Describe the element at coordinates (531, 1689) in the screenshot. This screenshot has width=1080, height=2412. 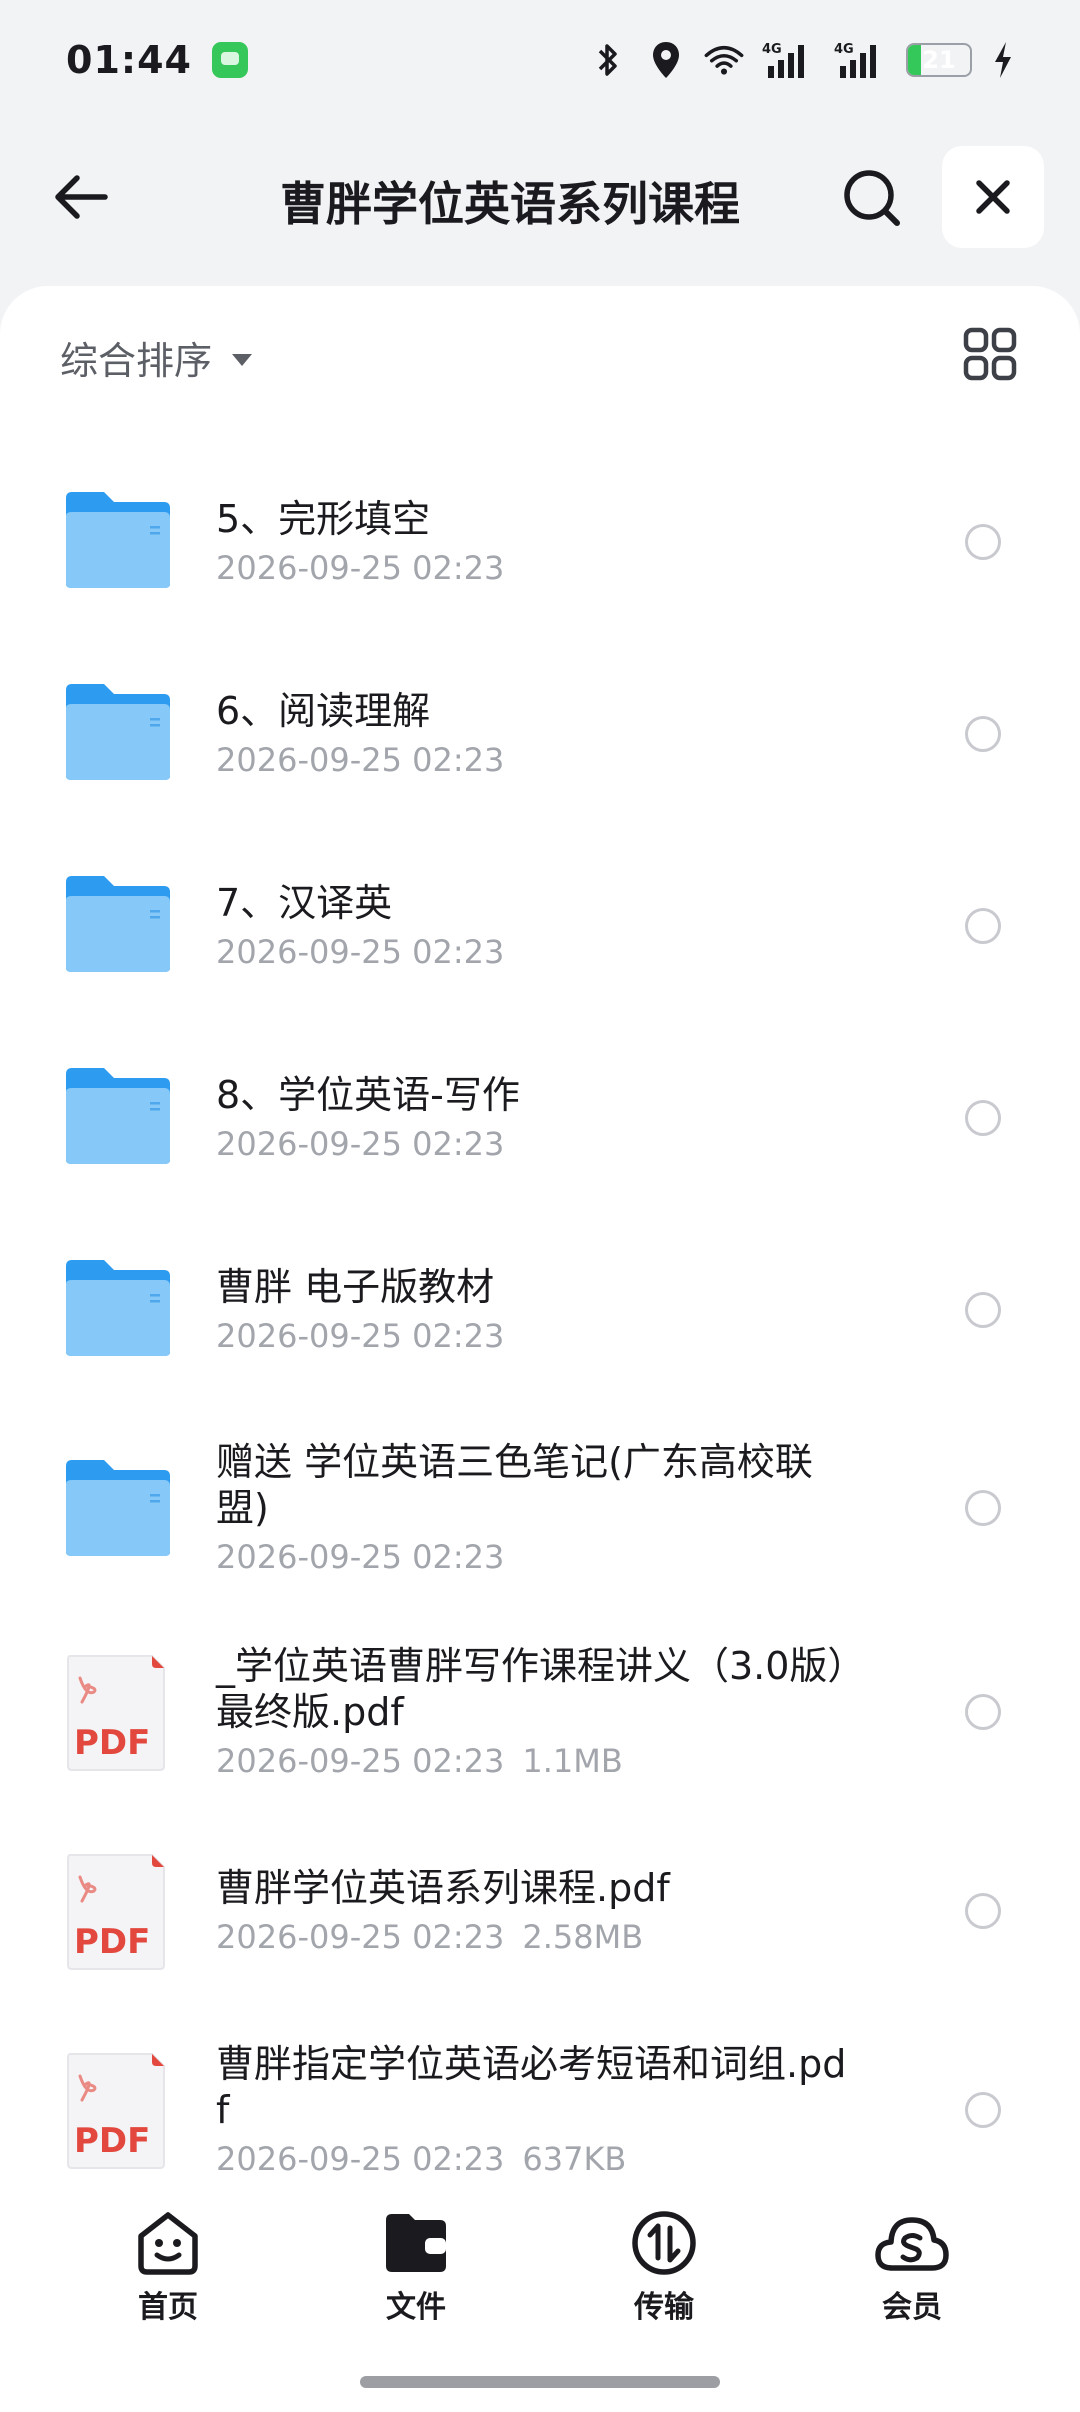
I see `item-name: _学位英语曹胖写作课程讲义（3.0版）最终版.pdf` at that location.